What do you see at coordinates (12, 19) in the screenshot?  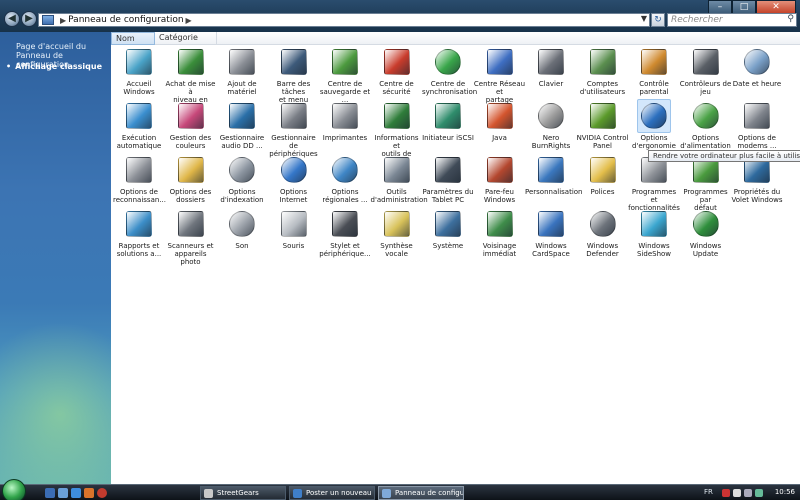 I see `back-button: ◀` at bounding box center [12, 19].